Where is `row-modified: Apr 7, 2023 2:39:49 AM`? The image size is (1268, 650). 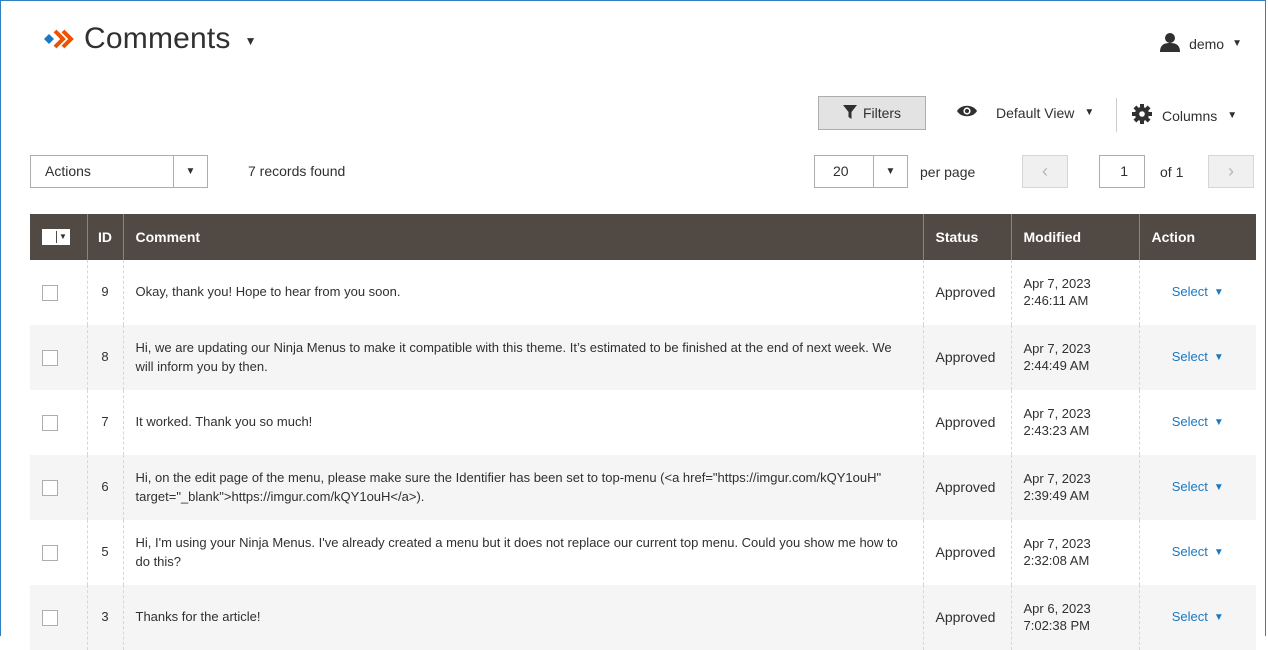
row-modified: Apr 7, 2023 2:39:49 AM is located at coordinates (1074, 487).